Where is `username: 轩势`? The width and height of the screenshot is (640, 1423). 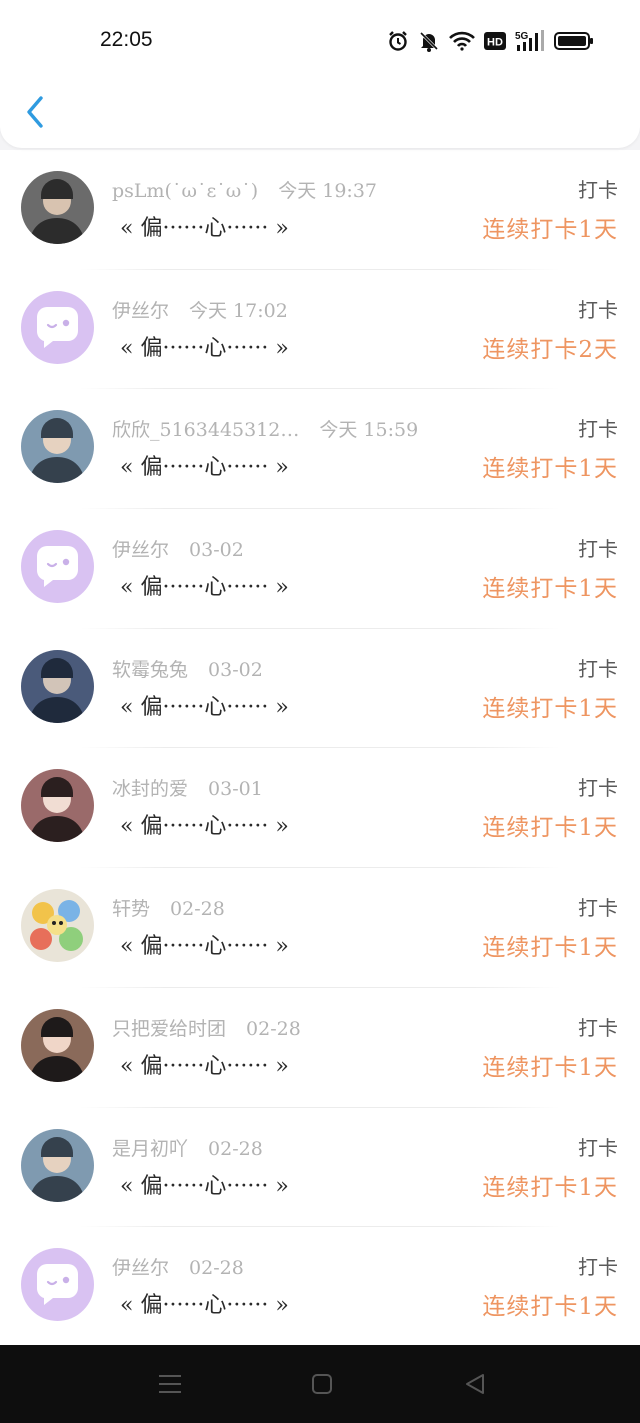 username: 轩势 is located at coordinates (131, 909).